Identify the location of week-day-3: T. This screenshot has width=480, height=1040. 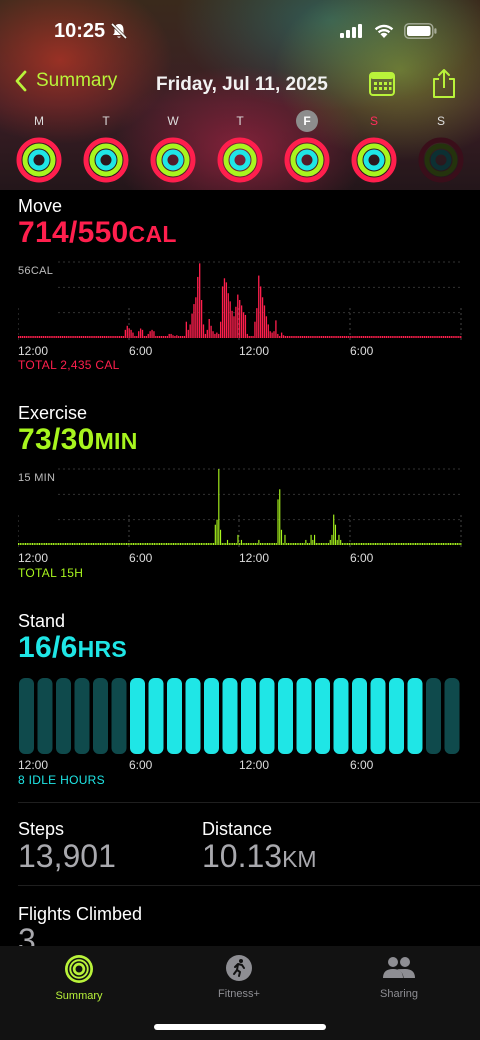
(240, 146).